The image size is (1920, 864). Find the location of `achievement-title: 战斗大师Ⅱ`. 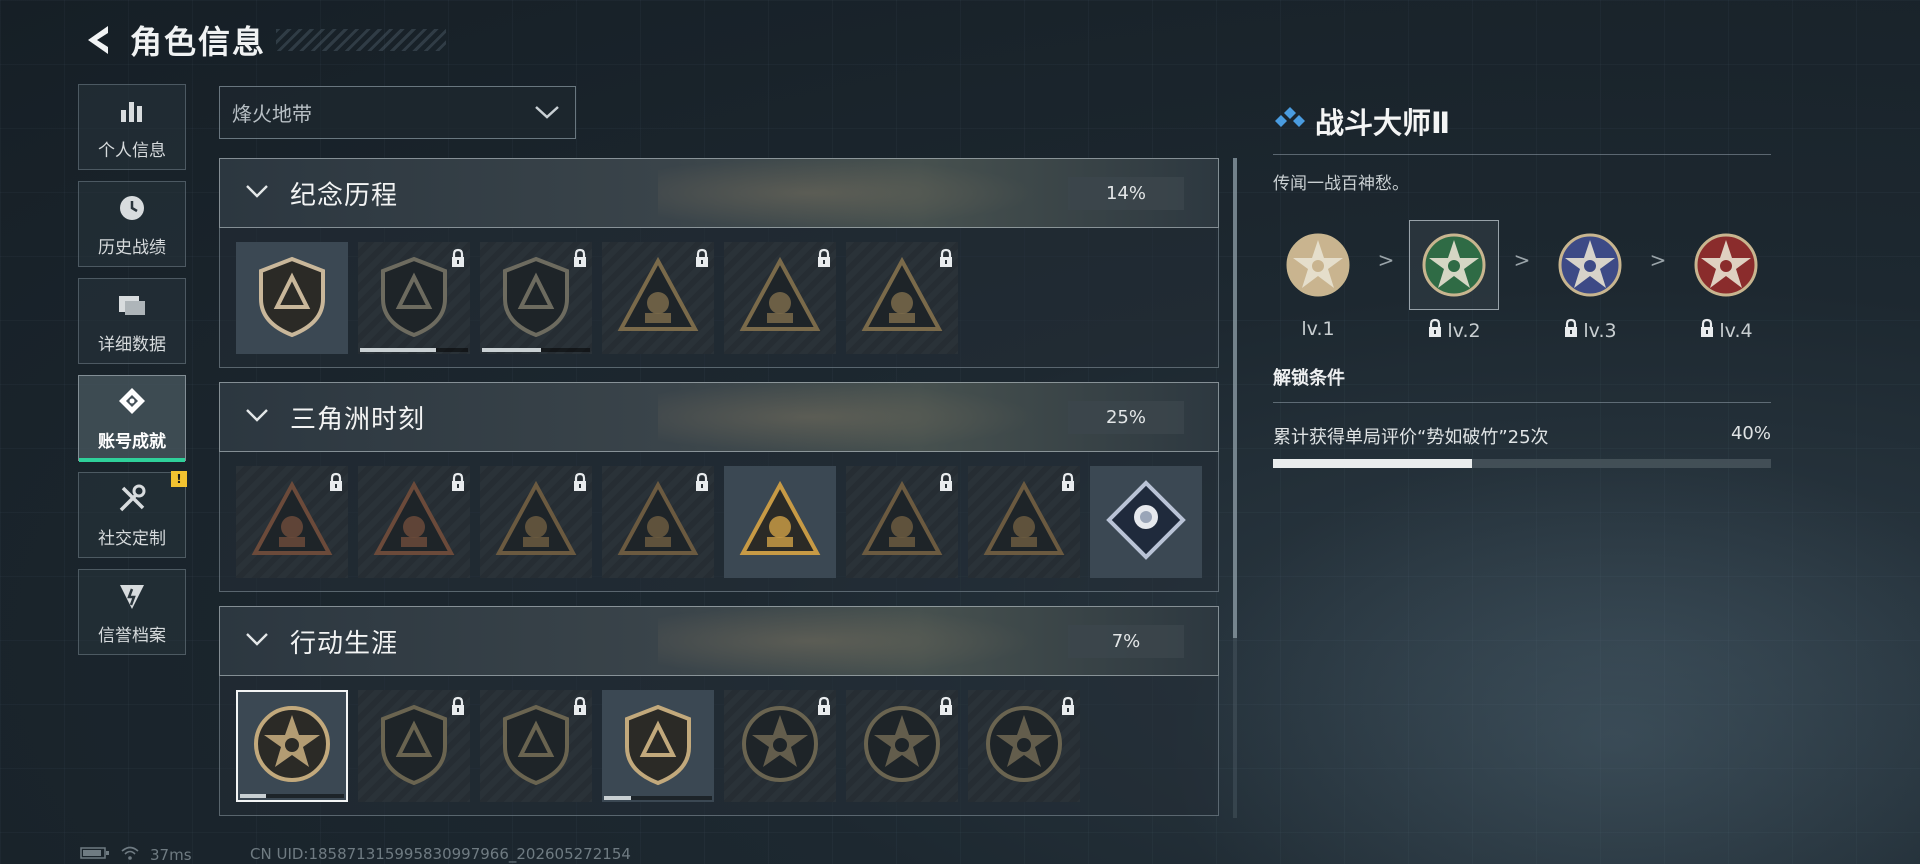

achievement-title: 战斗大师Ⅱ is located at coordinates (1383, 123).